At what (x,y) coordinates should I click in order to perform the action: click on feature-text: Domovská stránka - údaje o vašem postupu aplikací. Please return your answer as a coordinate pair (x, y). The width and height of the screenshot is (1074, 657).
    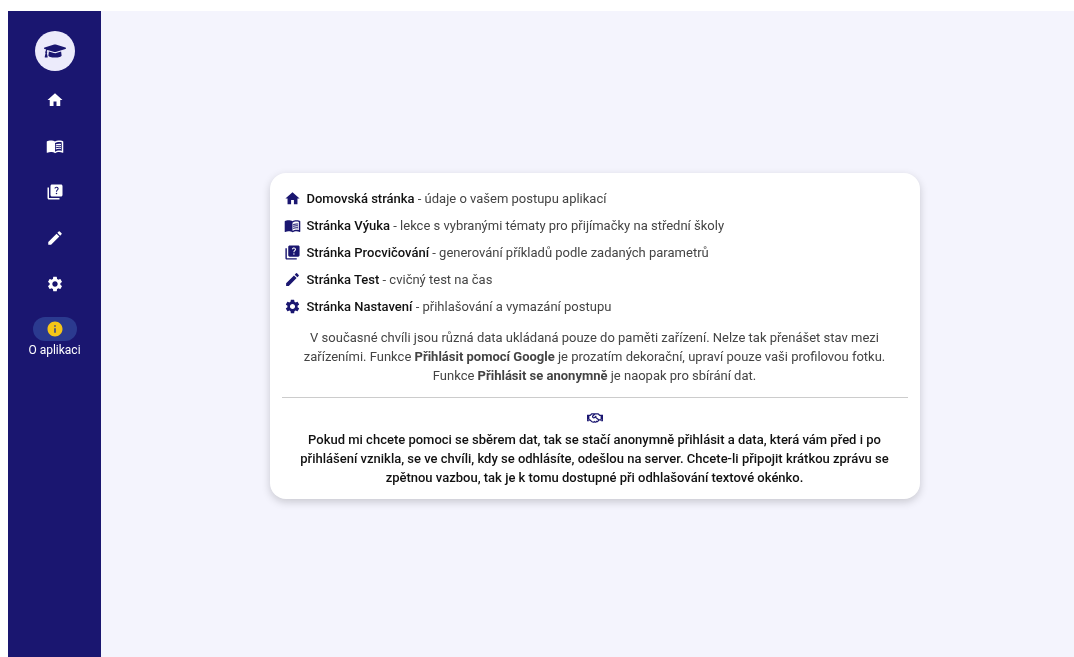
    Looking at the image, I should click on (456, 198).